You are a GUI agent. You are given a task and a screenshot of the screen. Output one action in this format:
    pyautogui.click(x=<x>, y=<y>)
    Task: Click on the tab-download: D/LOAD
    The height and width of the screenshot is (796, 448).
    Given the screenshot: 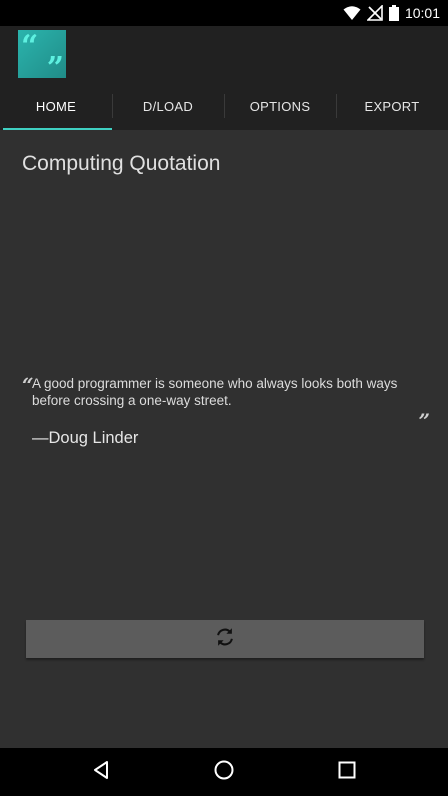 What is the action you would take?
    pyautogui.click(x=168, y=106)
    